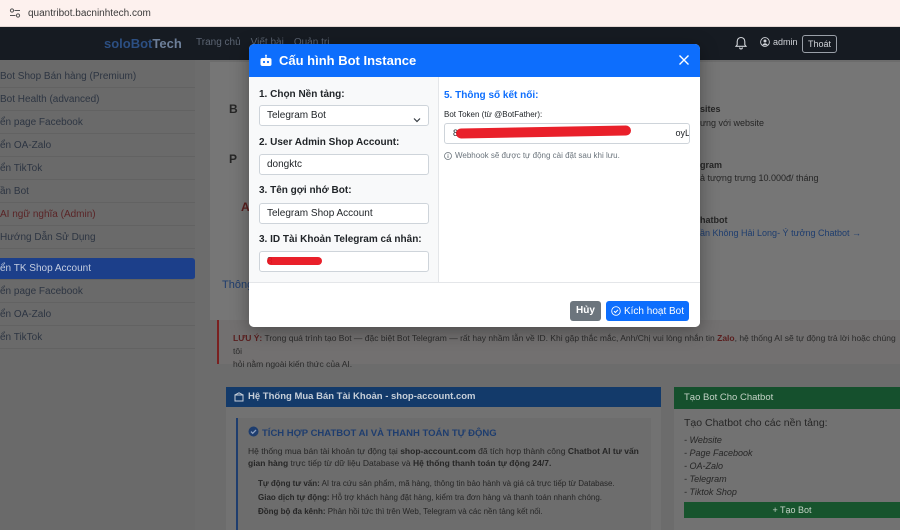 The height and width of the screenshot is (530, 900). Describe the element at coordinates (97, 169) in the screenshot. I see `sidebar-item-tiktok: ển TikTok` at that location.